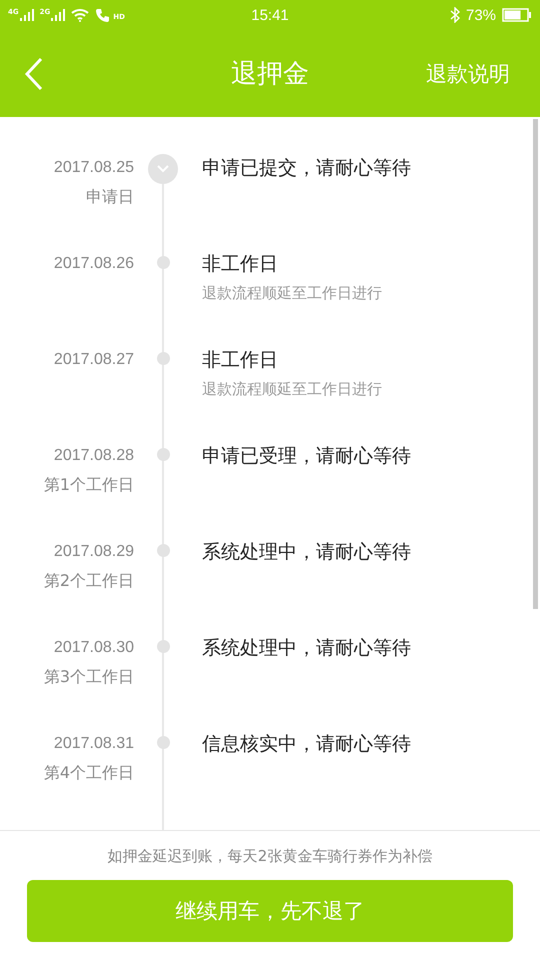  I want to click on date-text: 2017.08.28, so click(94, 456).